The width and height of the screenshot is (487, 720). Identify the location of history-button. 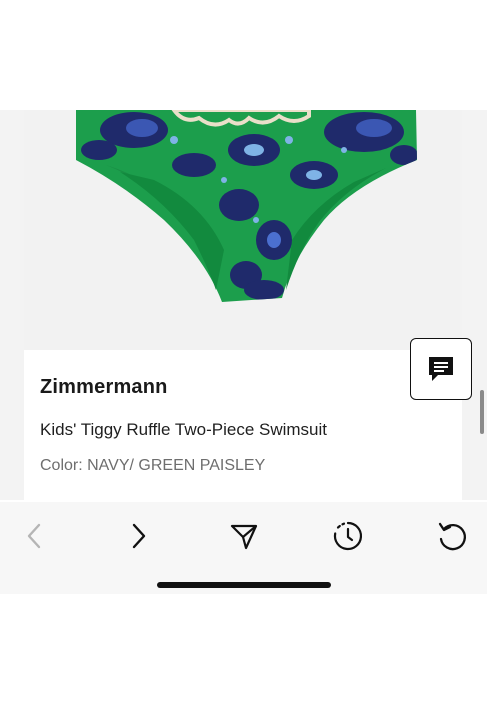
(348, 536).